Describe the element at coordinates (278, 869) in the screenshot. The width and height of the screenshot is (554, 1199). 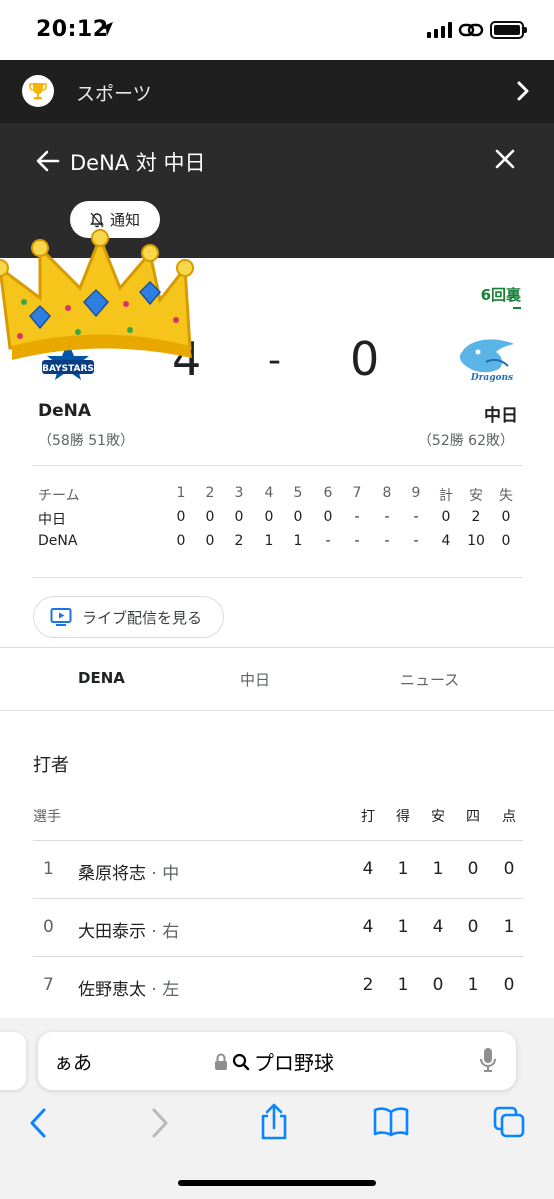
I see `batting-row: 1 桑原将志 · 中 4 1 1 0 0` at that location.